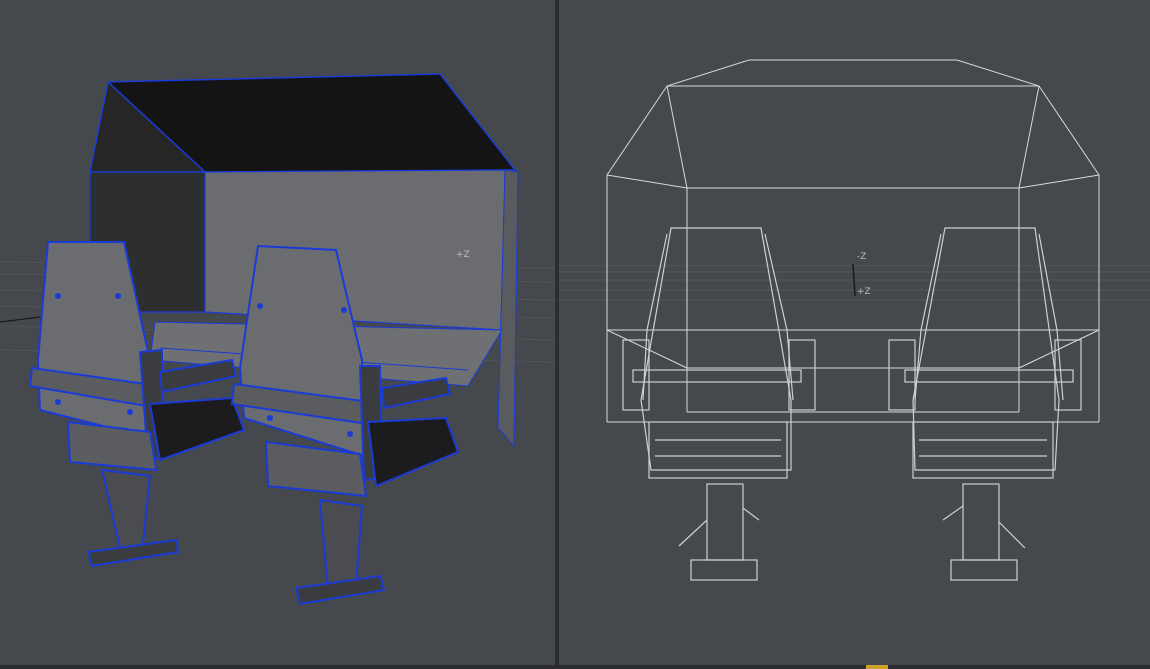 The width and height of the screenshot is (1150, 669). What do you see at coordinates (985, 404) in the screenshot?
I see `chair-right-wireframe` at bounding box center [985, 404].